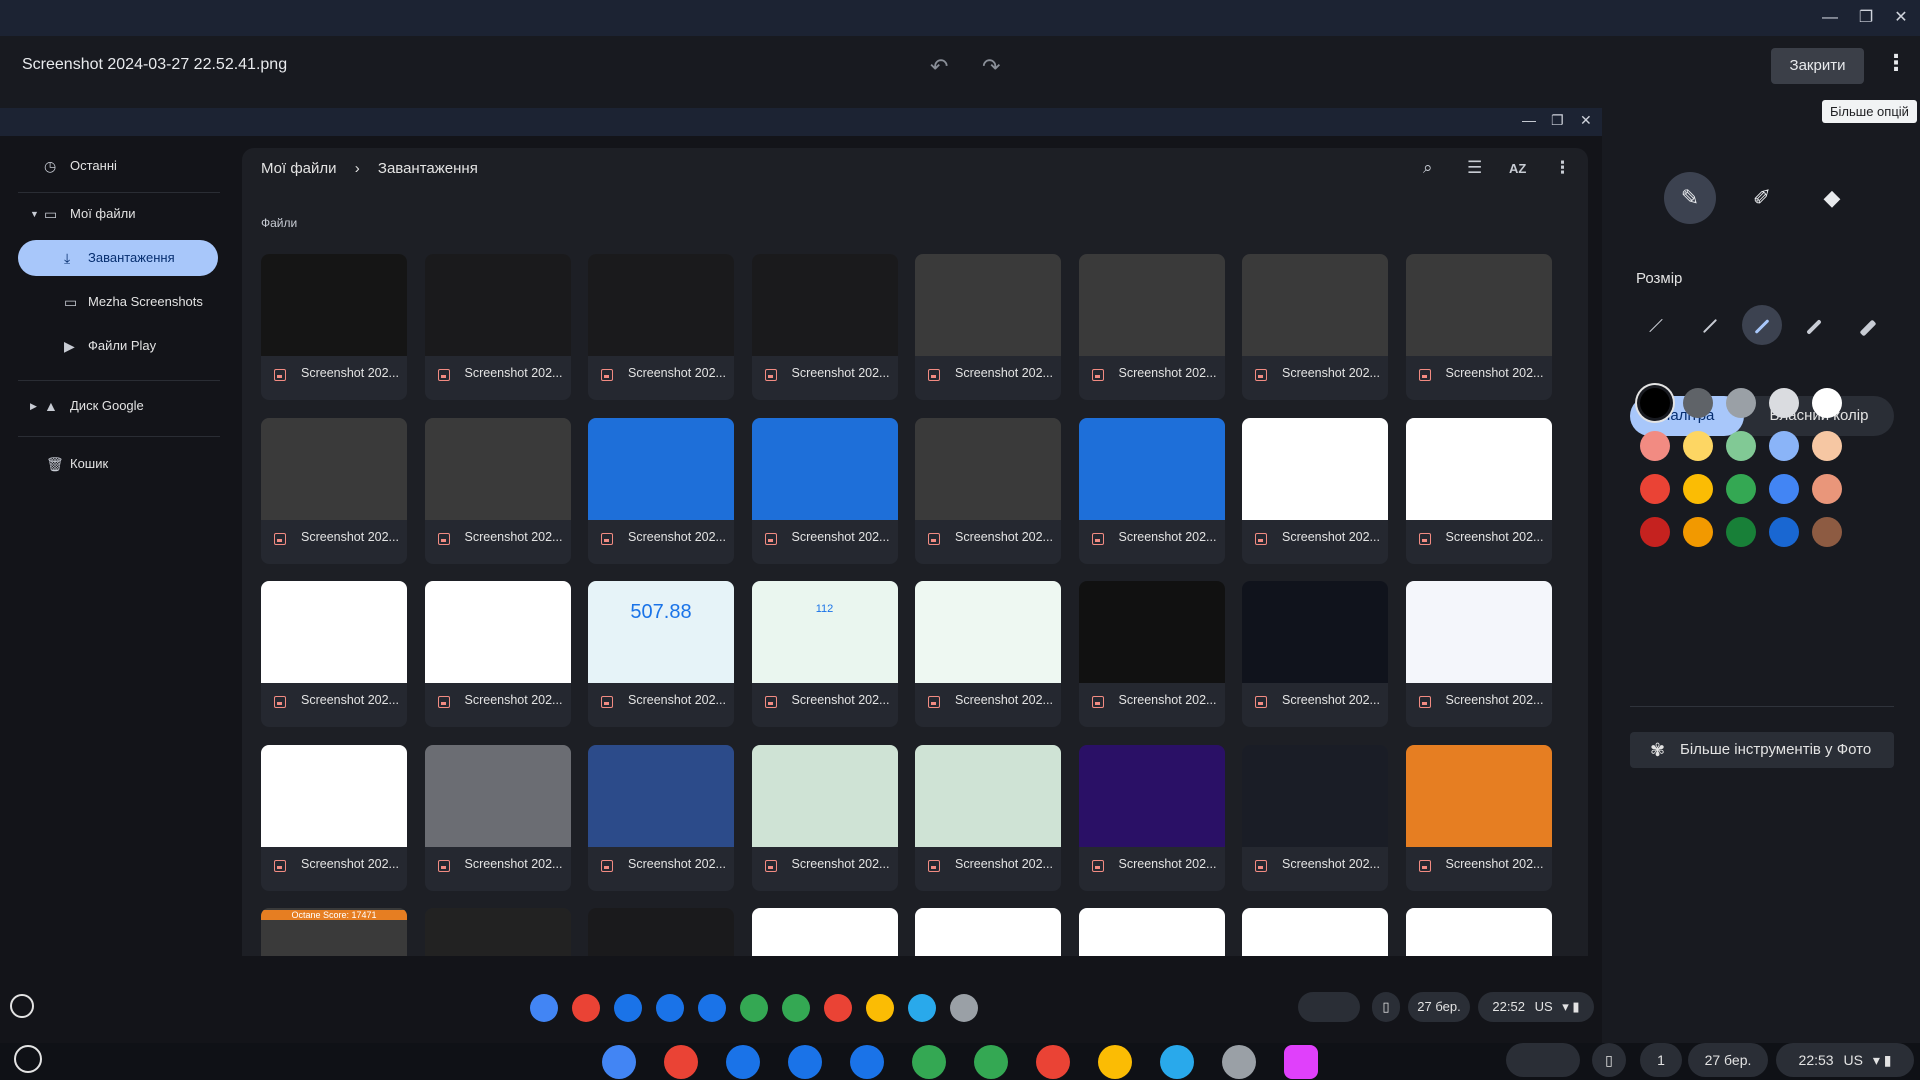 This screenshot has height=1080, width=1920. I want to click on play-store-icon, so click(796, 1008).